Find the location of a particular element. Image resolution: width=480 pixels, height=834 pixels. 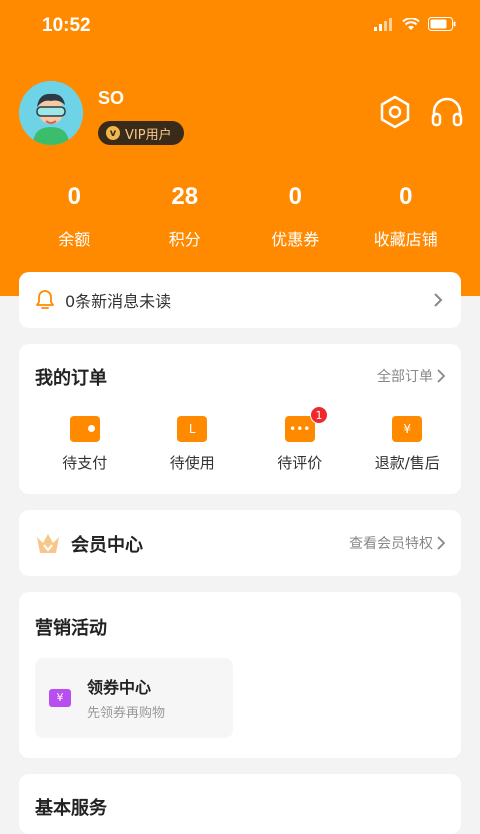

order-item-label: 待使用 is located at coordinates (192, 463).